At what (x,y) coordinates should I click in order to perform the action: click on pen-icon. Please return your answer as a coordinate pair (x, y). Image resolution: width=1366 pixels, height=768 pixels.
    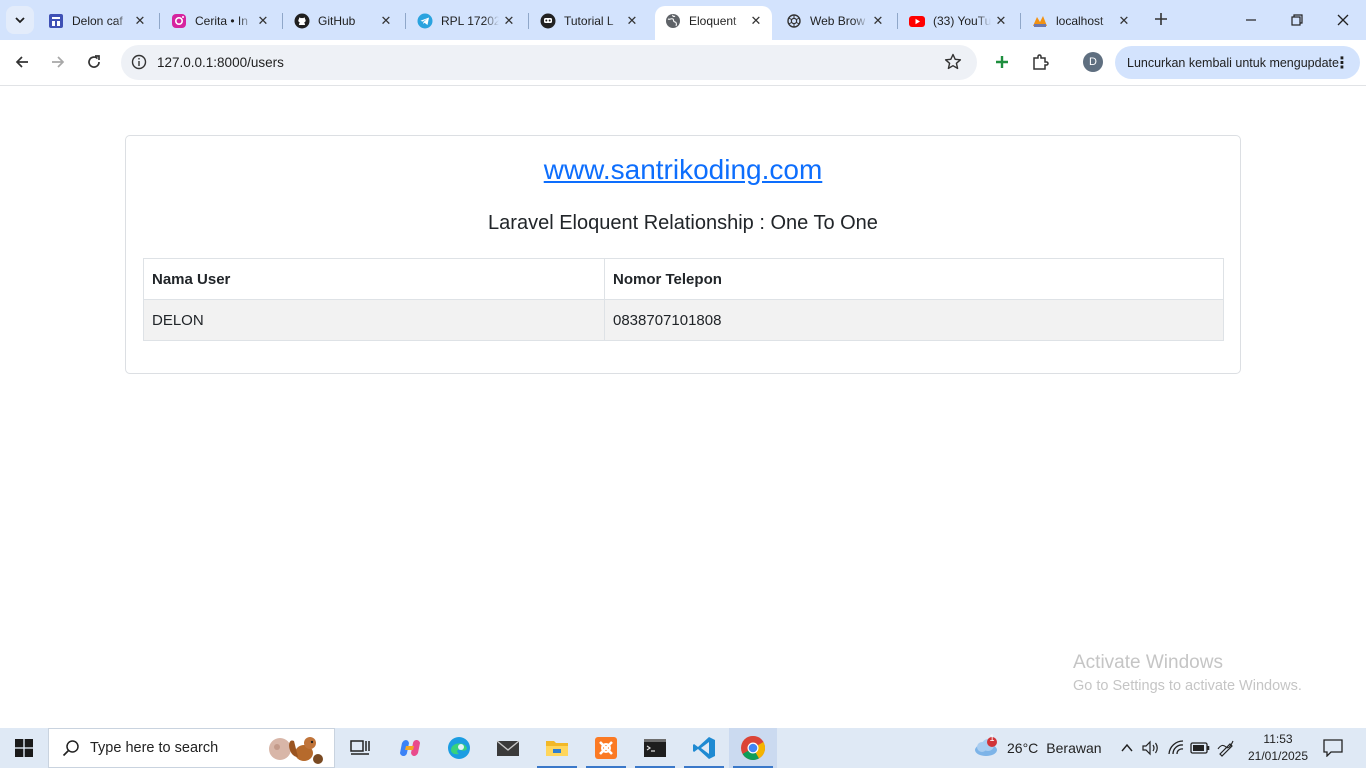
    Looking at the image, I should click on (1226, 748).